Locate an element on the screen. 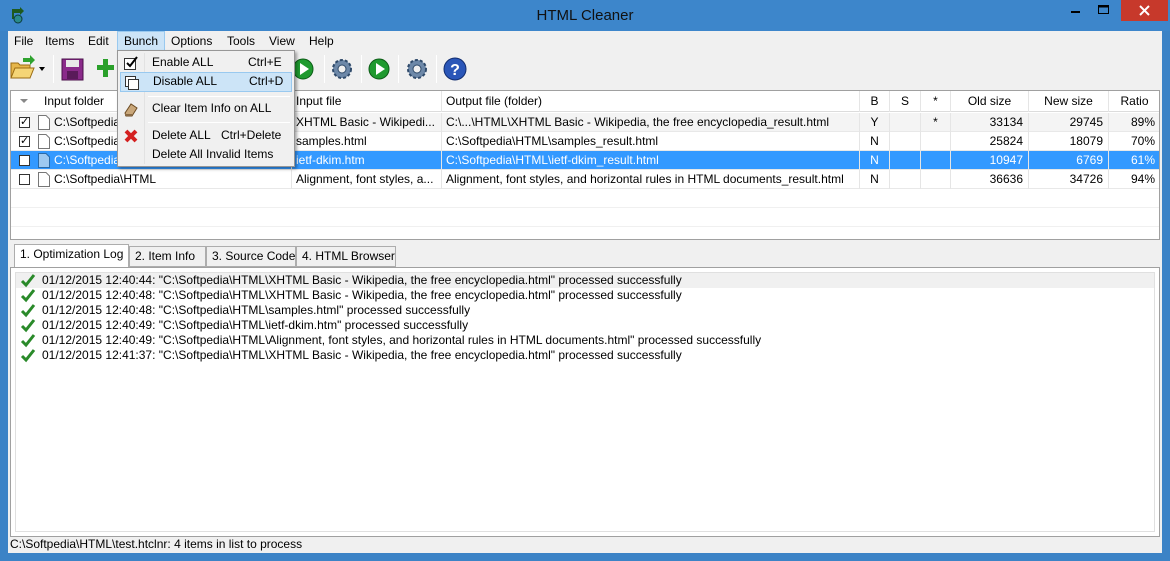 Image resolution: width=1170 pixels, height=561 pixels. window-border is located at coordinates (1166, 296).